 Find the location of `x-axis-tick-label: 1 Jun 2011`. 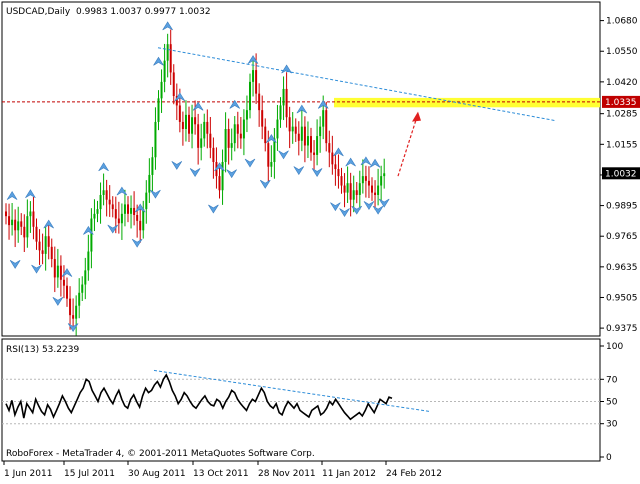

x-axis-tick-label: 1 Jun 2011 is located at coordinates (28, 474).